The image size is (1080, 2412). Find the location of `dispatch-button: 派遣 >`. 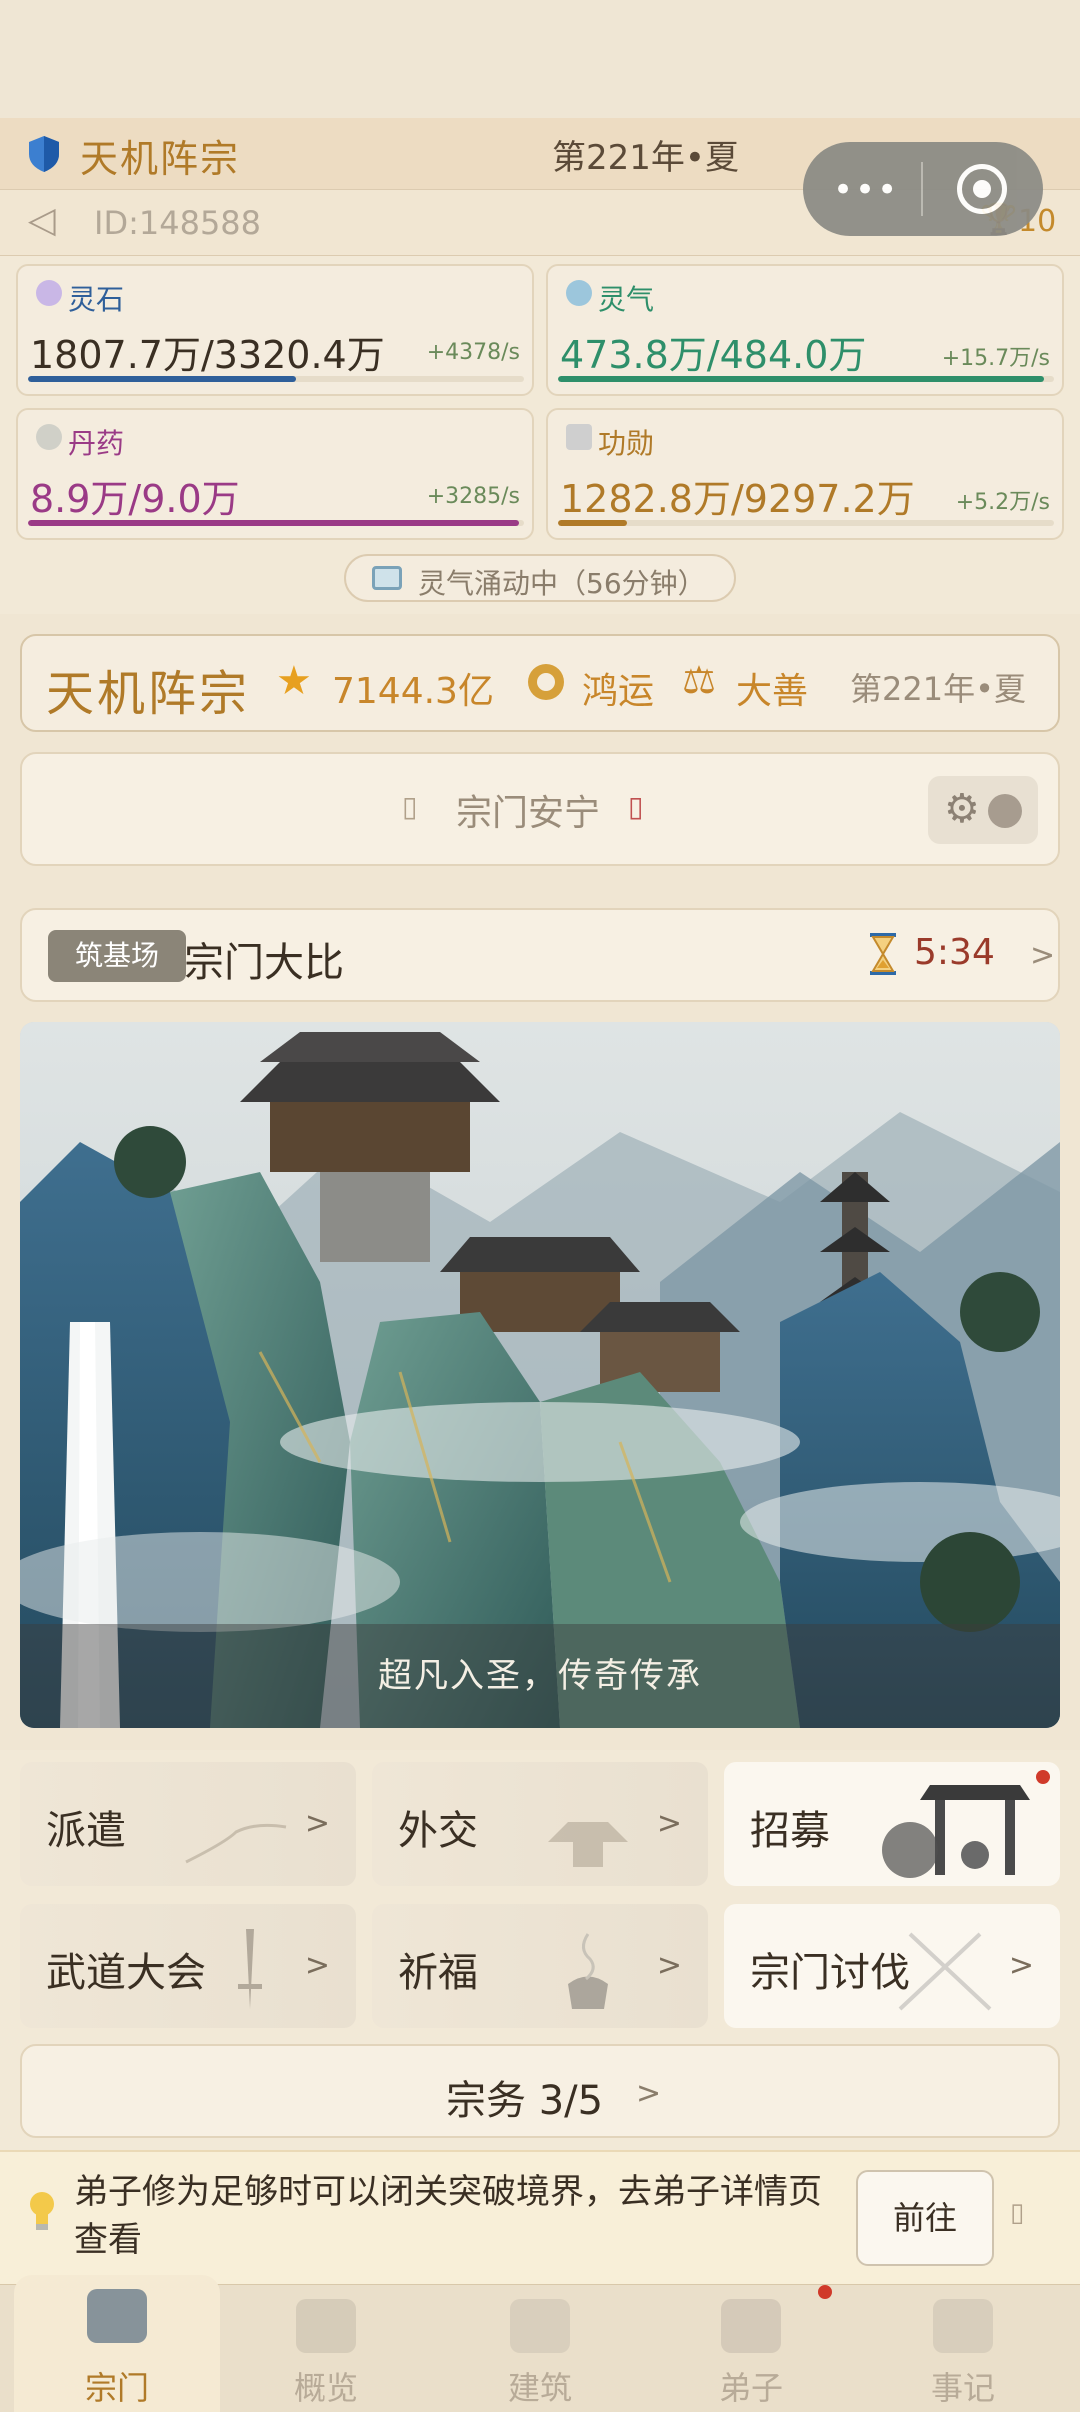

dispatch-button: 派遣 > is located at coordinates (188, 1824).